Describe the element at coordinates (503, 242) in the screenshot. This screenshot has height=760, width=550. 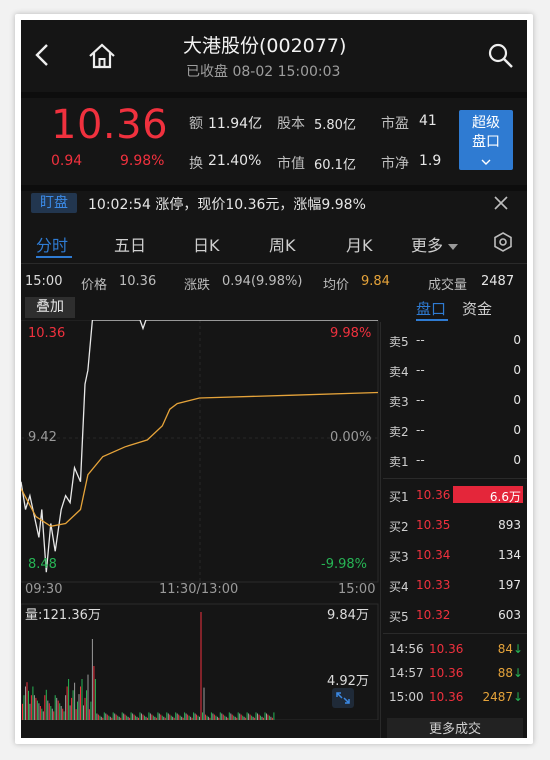
I see `settings-hexagon-icon` at that location.